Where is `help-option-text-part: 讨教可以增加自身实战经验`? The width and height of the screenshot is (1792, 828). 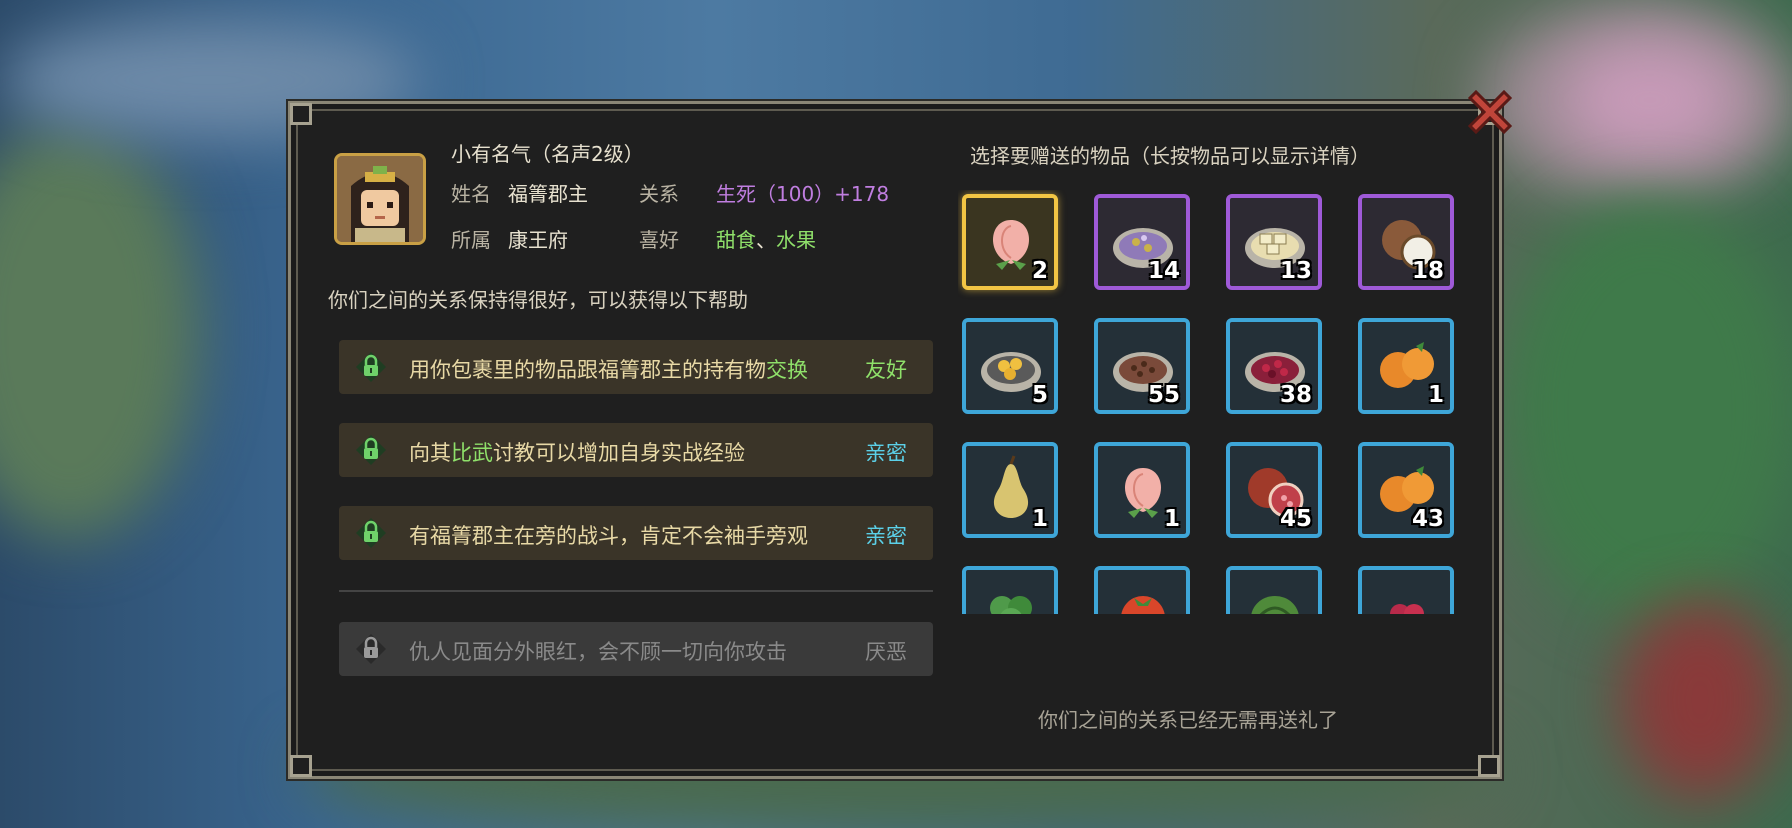 help-option-text-part: 讨教可以增加自身实战经验 is located at coordinates (619, 453).